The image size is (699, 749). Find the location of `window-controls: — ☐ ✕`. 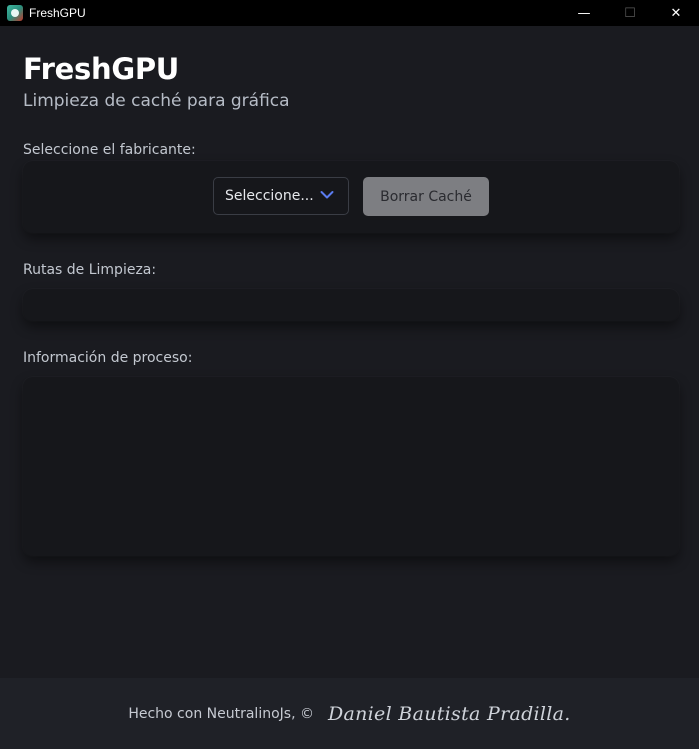

window-controls: — ☐ ✕ is located at coordinates (630, 13).